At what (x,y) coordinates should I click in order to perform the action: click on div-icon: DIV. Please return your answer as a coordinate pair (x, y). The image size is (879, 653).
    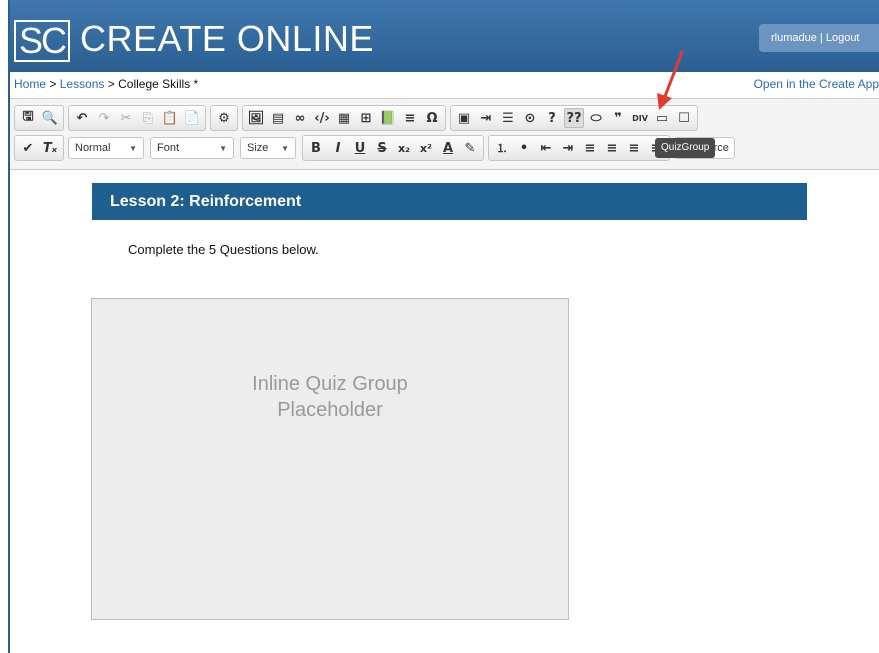
    Looking at the image, I should click on (640, 118).